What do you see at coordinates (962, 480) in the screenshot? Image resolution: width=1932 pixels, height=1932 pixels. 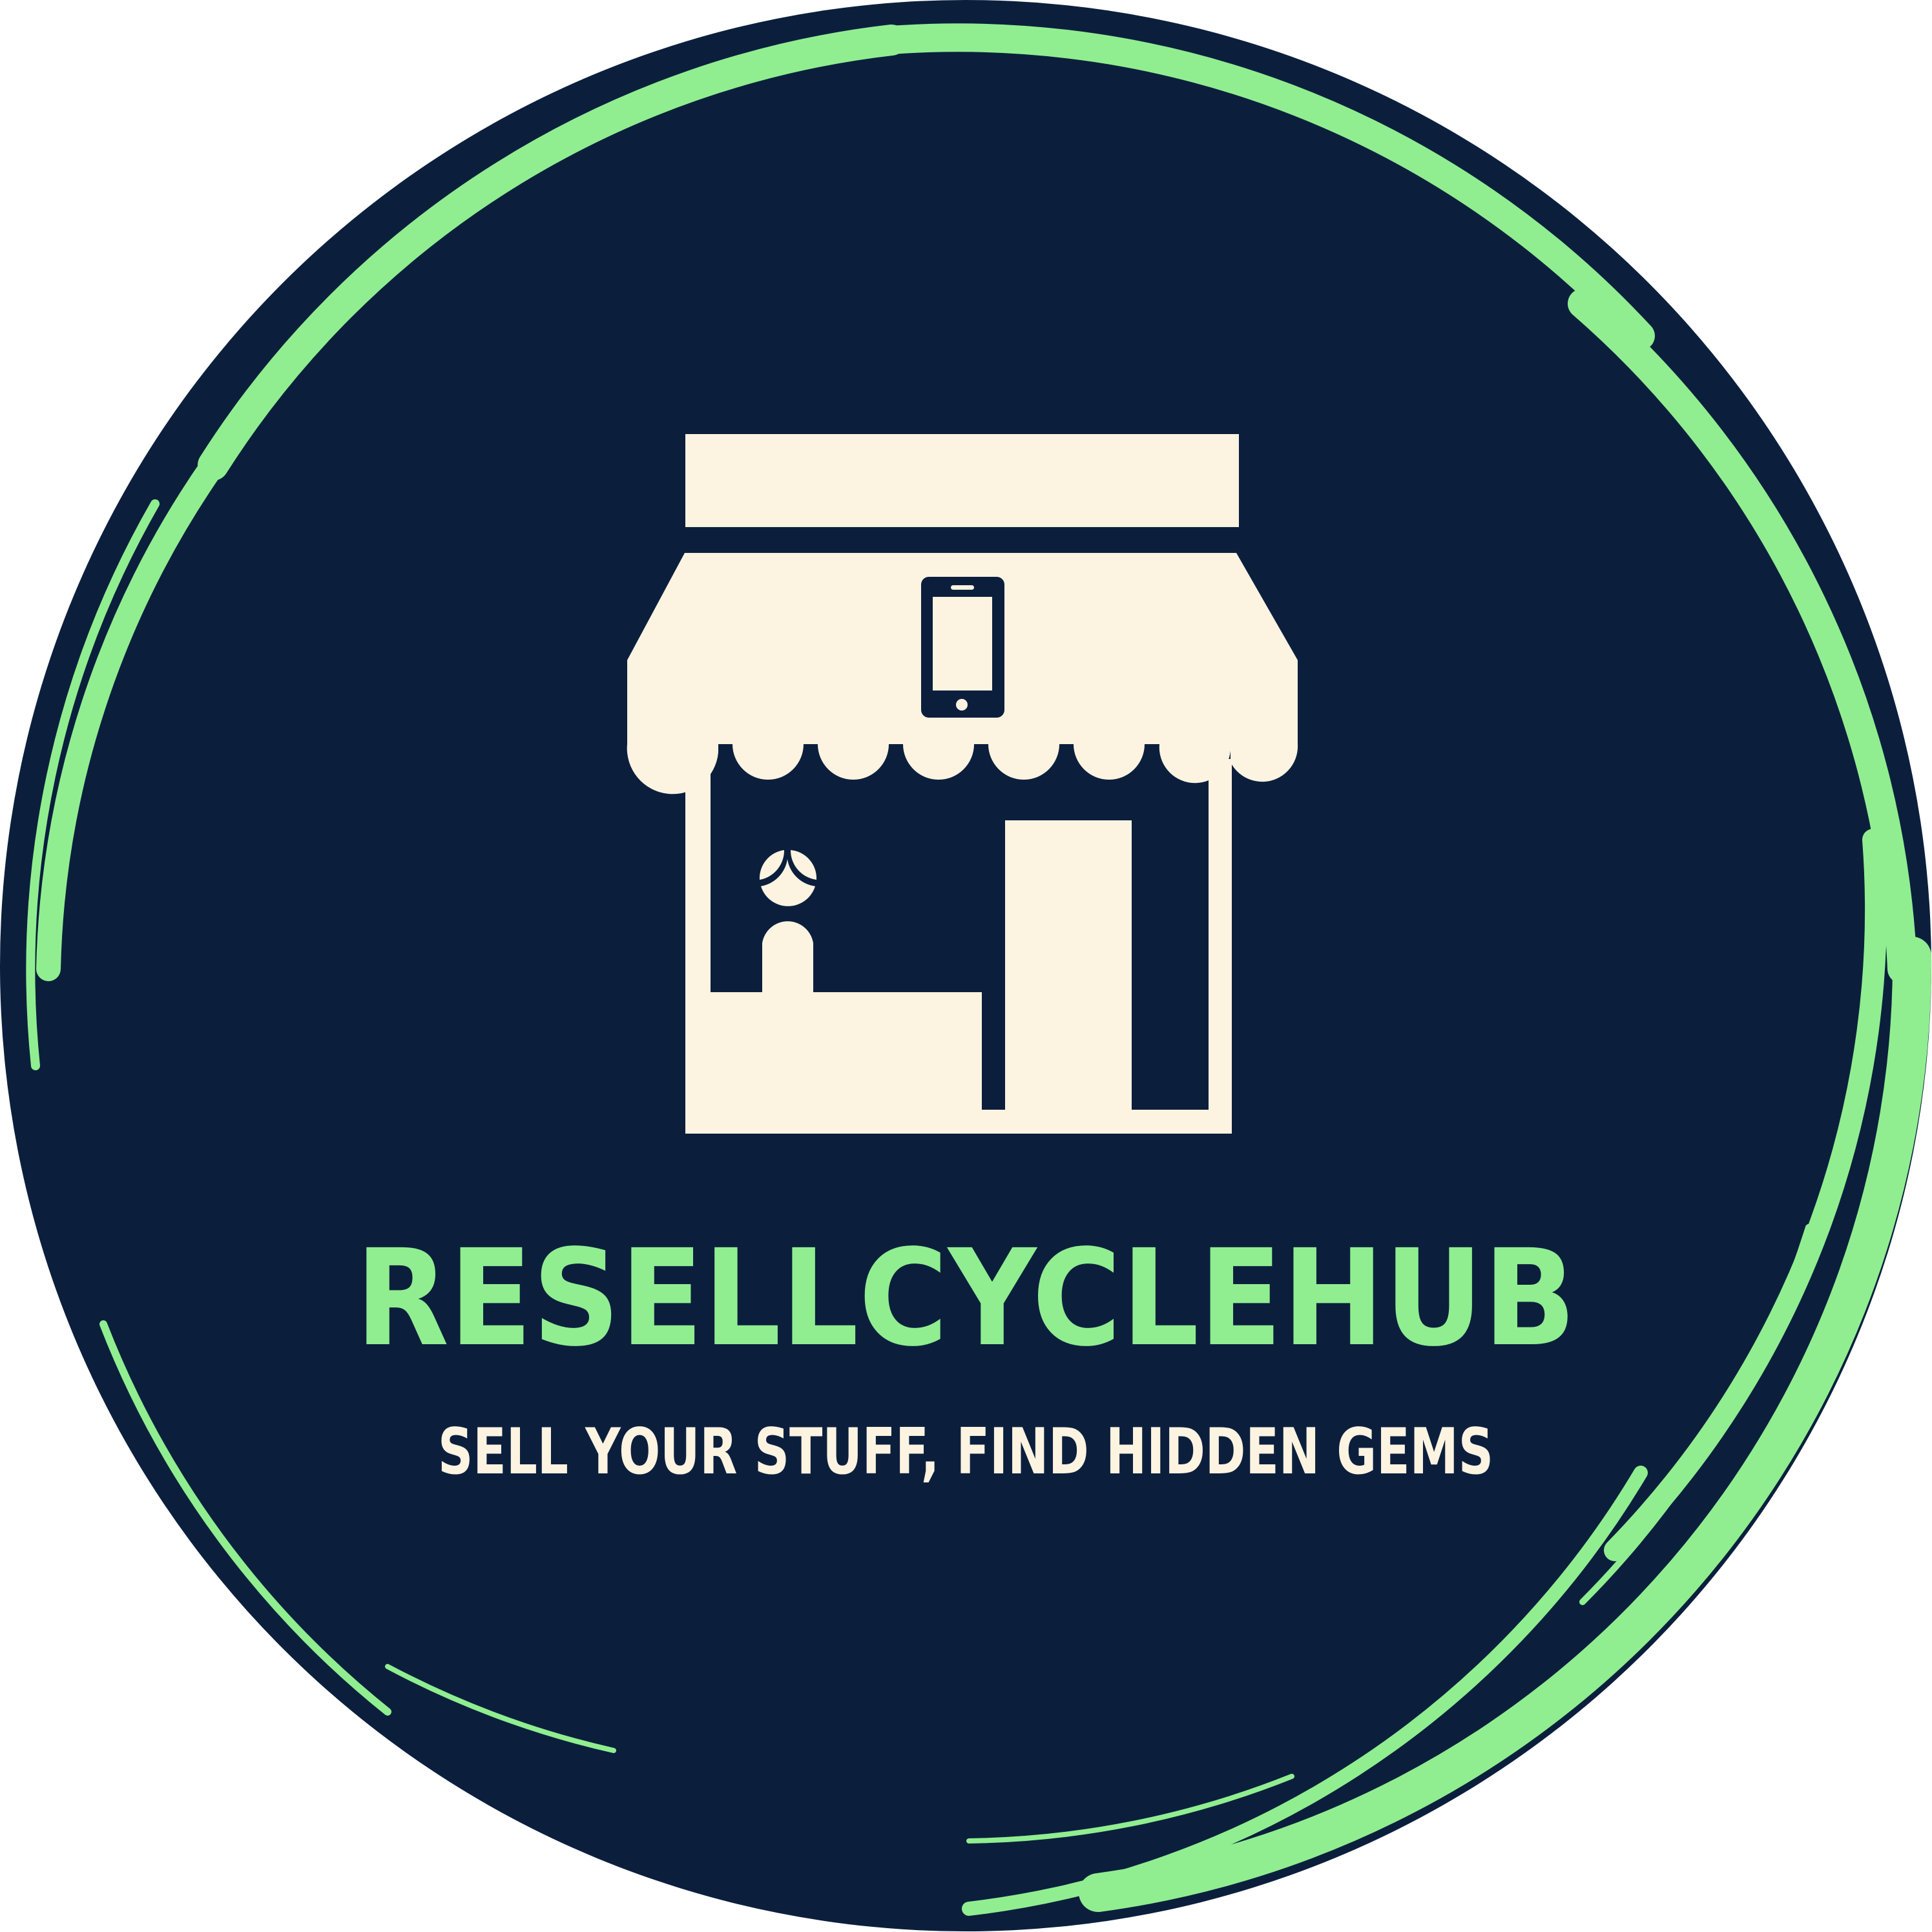 I see `shop-sign-board` at bounding box center [962, 480].